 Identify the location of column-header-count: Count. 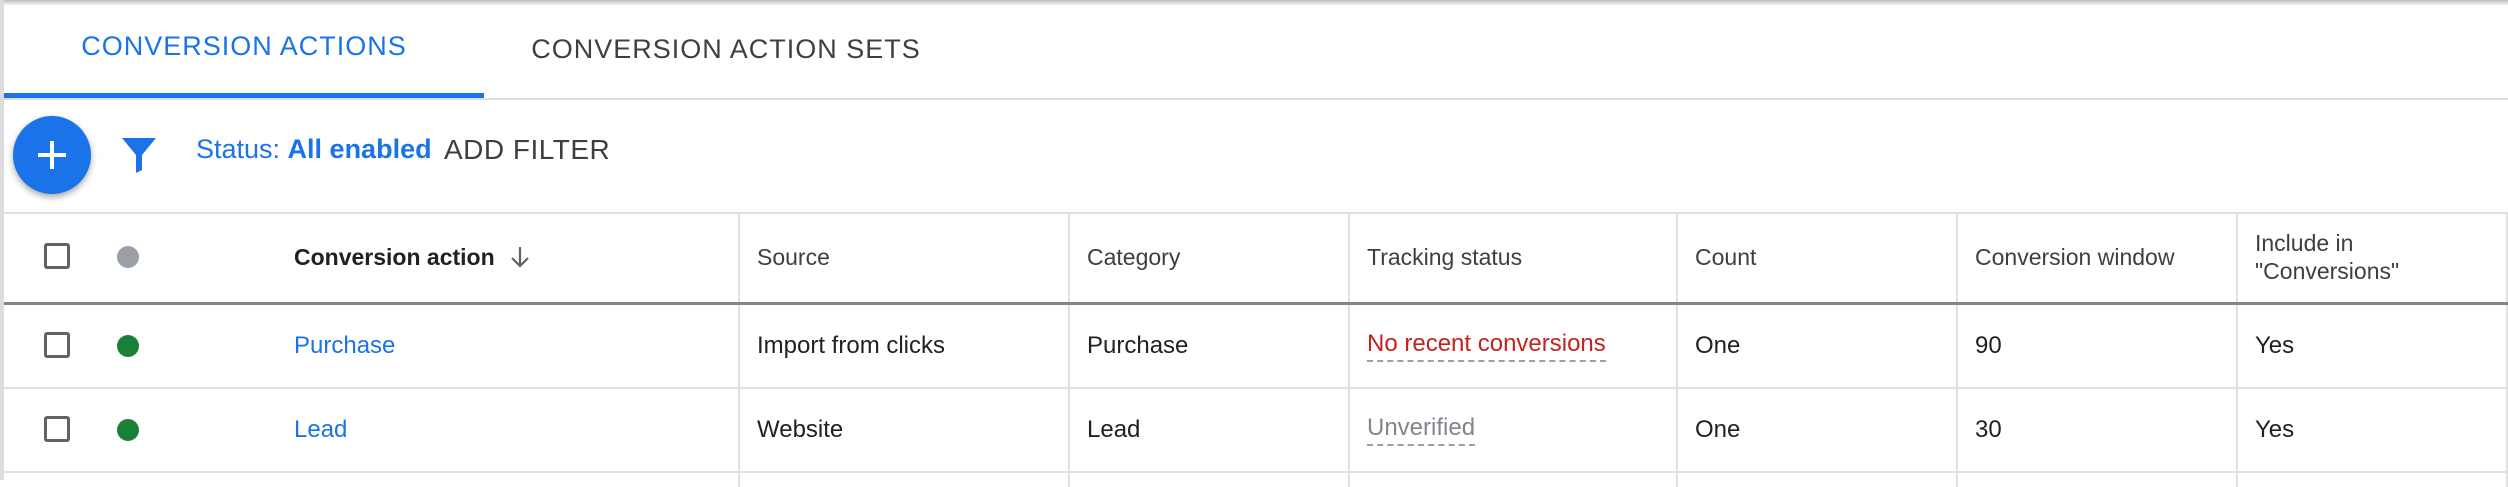
(1816, 257).